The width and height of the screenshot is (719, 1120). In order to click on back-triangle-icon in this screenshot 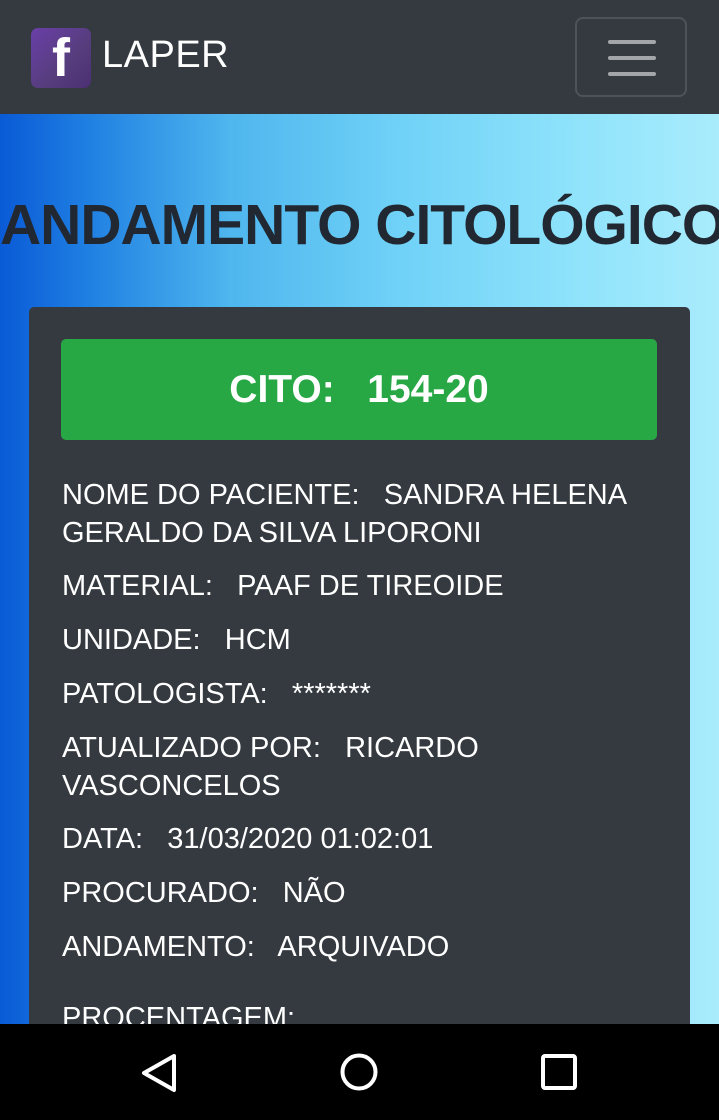, I will do `click(159, 1073)`.